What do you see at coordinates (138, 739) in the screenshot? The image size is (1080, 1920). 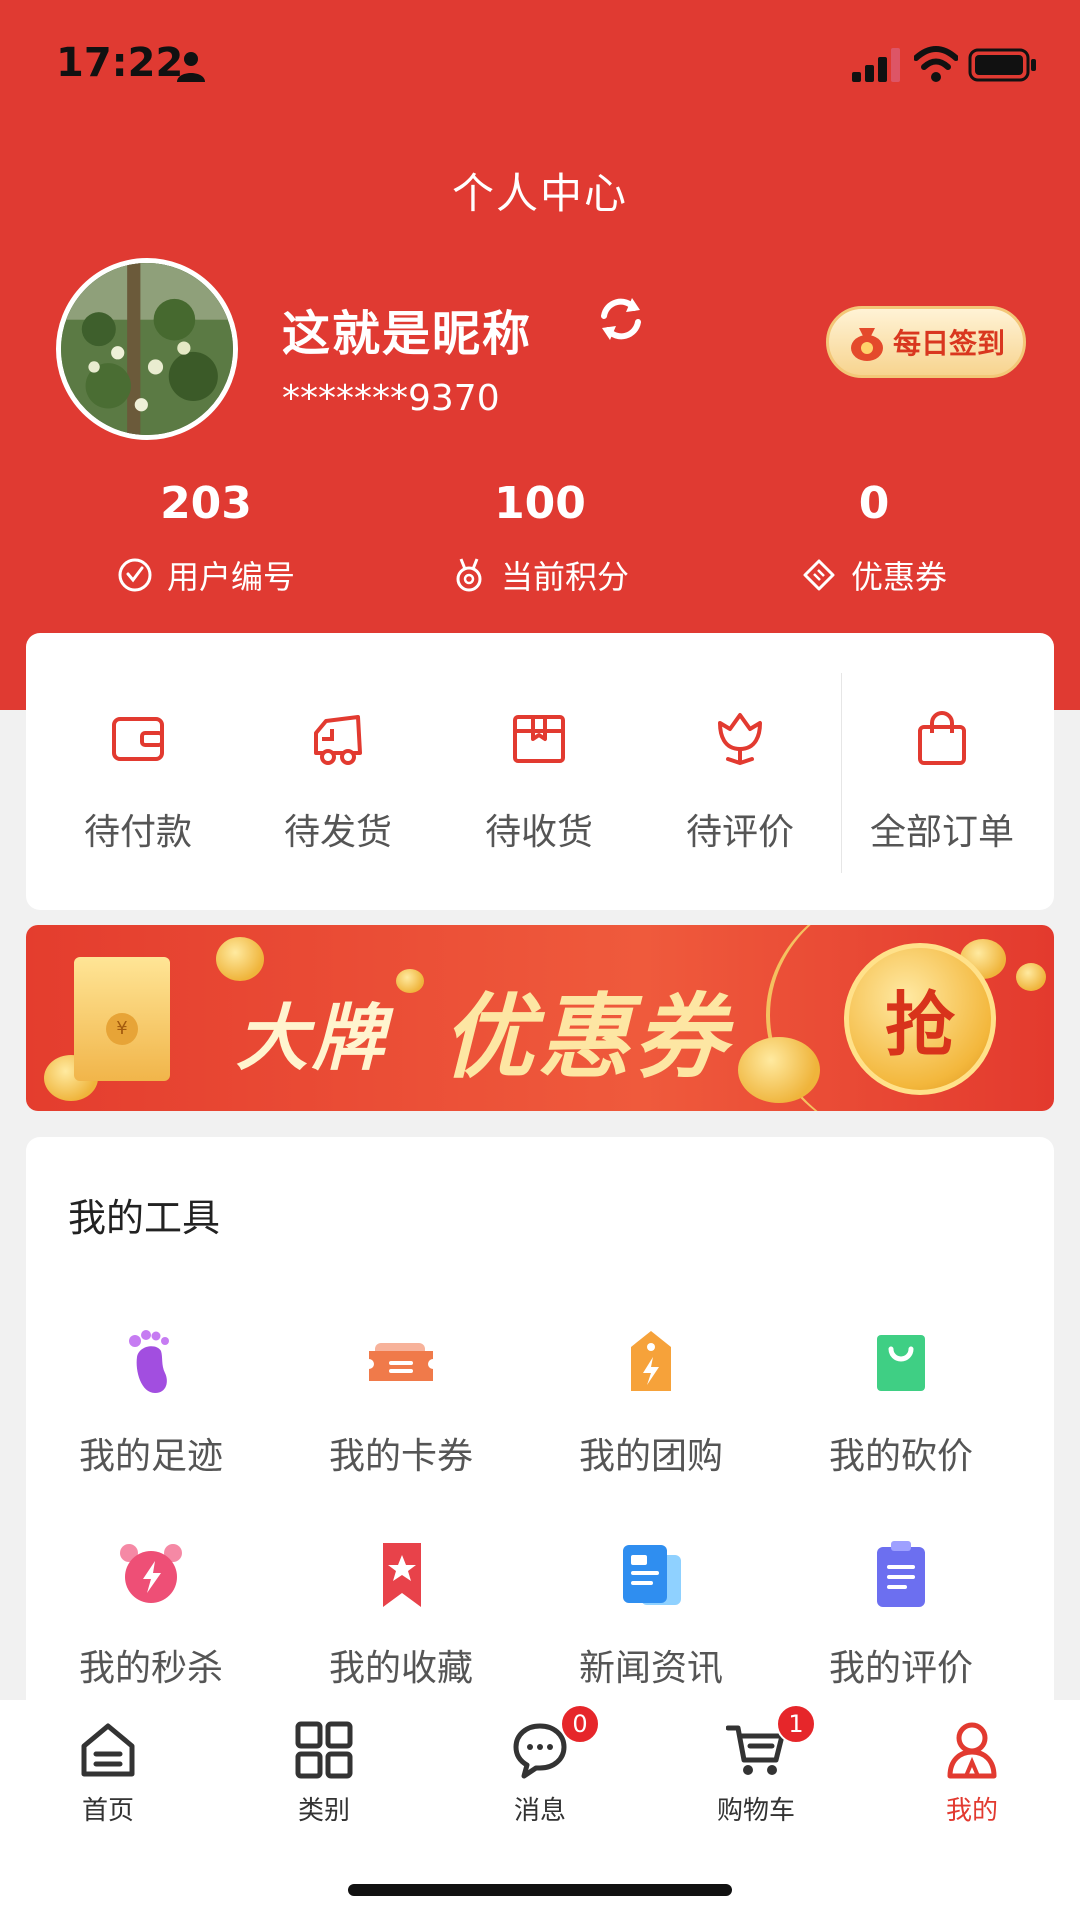 I see `wallet-icon` at bounding box center [138, 739].